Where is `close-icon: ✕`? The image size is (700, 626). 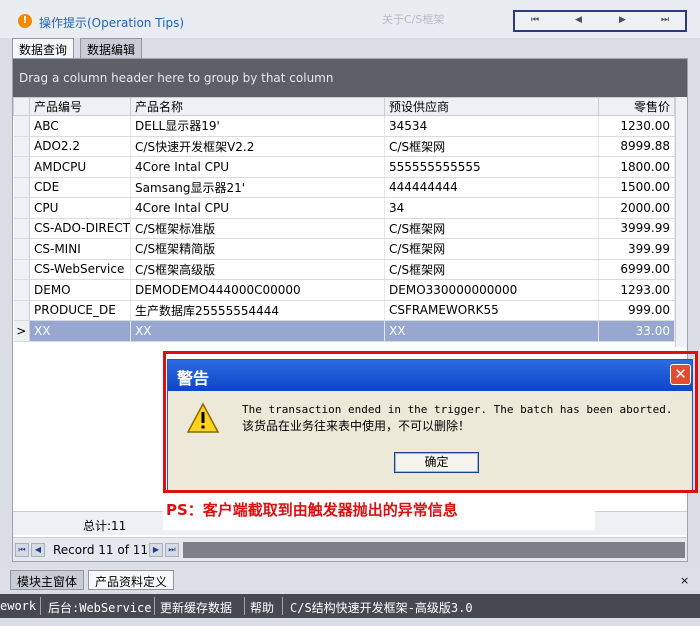
close-icon: ✕ is located at coordinates (680, 374).